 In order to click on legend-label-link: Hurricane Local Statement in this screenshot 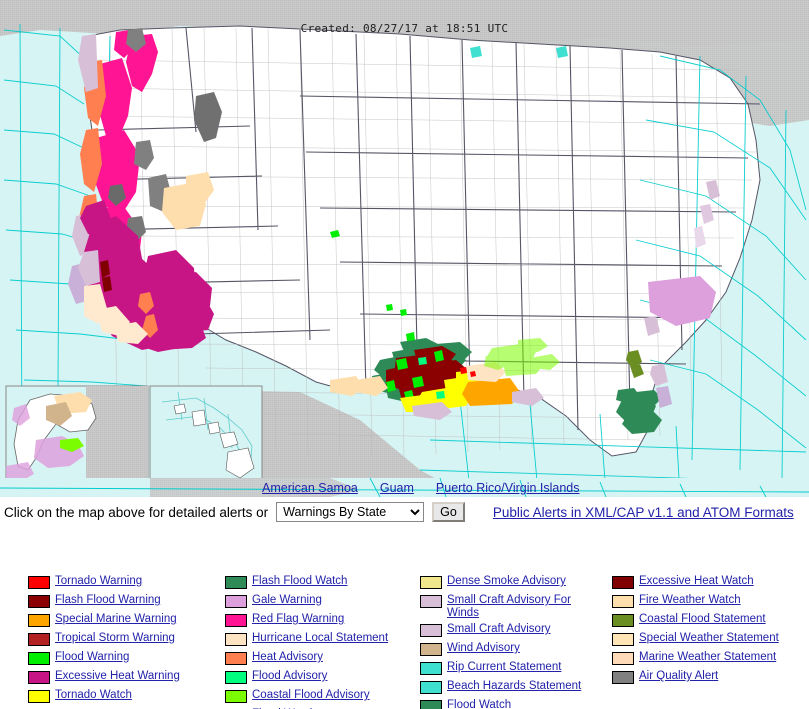, I will do `click(320, 638)`.